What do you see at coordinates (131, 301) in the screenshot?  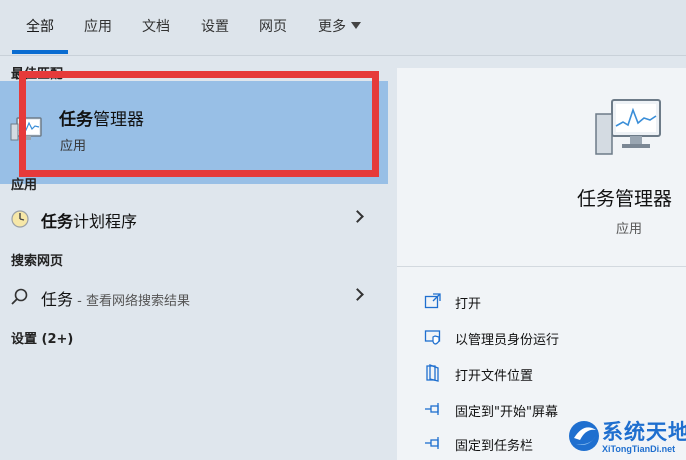 I see `web-item-desc: - 查看网络搜索结果` at bounding box center [131, 301].